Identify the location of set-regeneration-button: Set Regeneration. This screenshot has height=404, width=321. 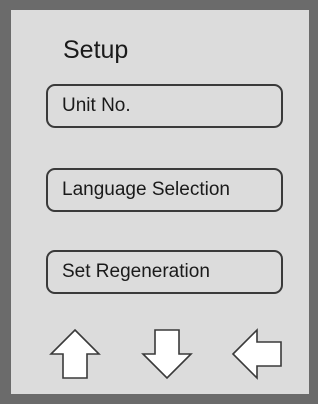
(164, 272).